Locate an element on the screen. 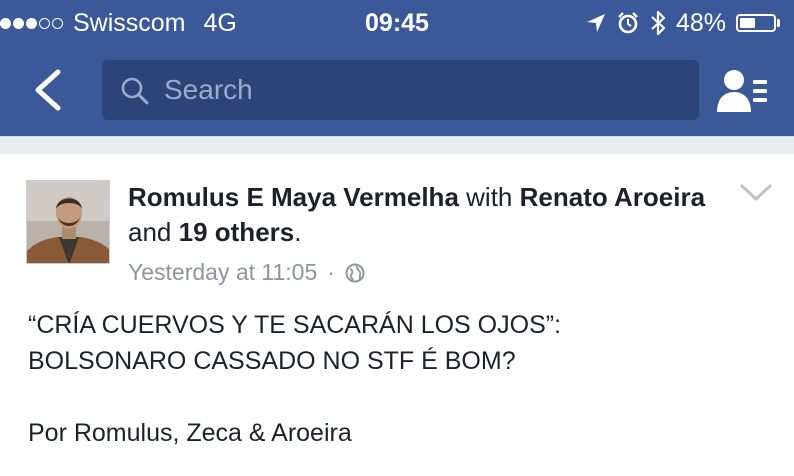  author-name: Romulus E Maya Vermelha is located at coordinates (293, 197).